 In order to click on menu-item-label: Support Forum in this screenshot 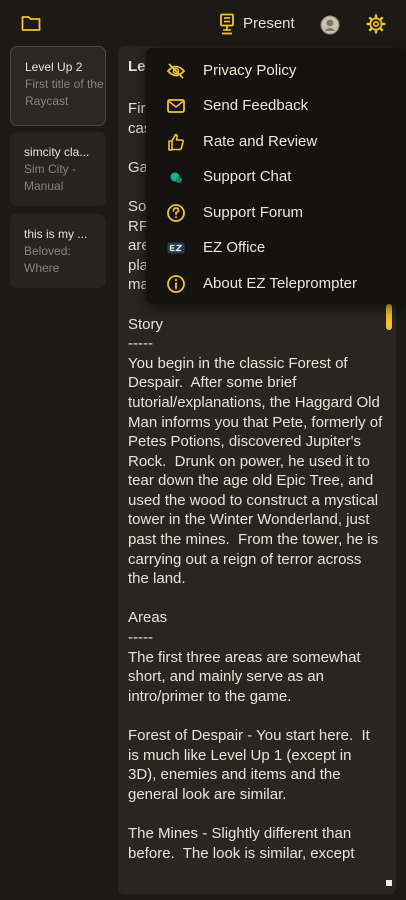, I will do `click(253, 212)`.